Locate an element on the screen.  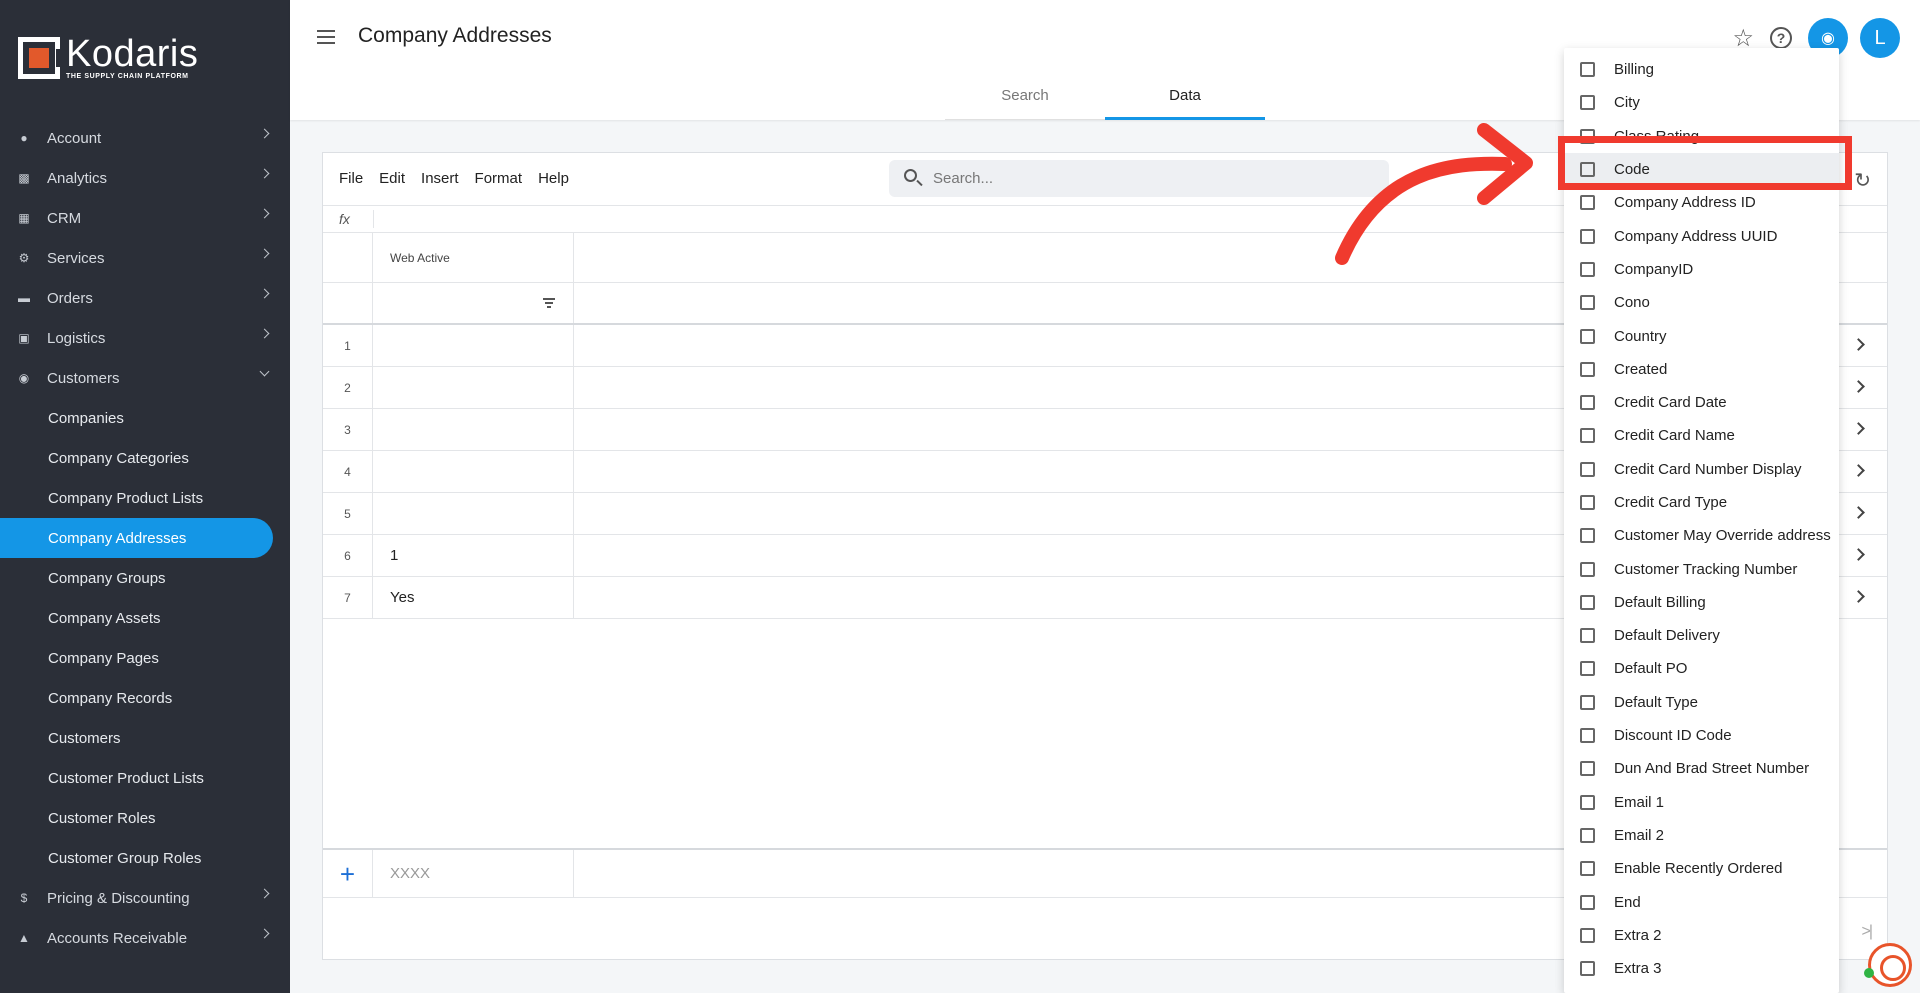
search-input is located at coordinates (1153, 178).